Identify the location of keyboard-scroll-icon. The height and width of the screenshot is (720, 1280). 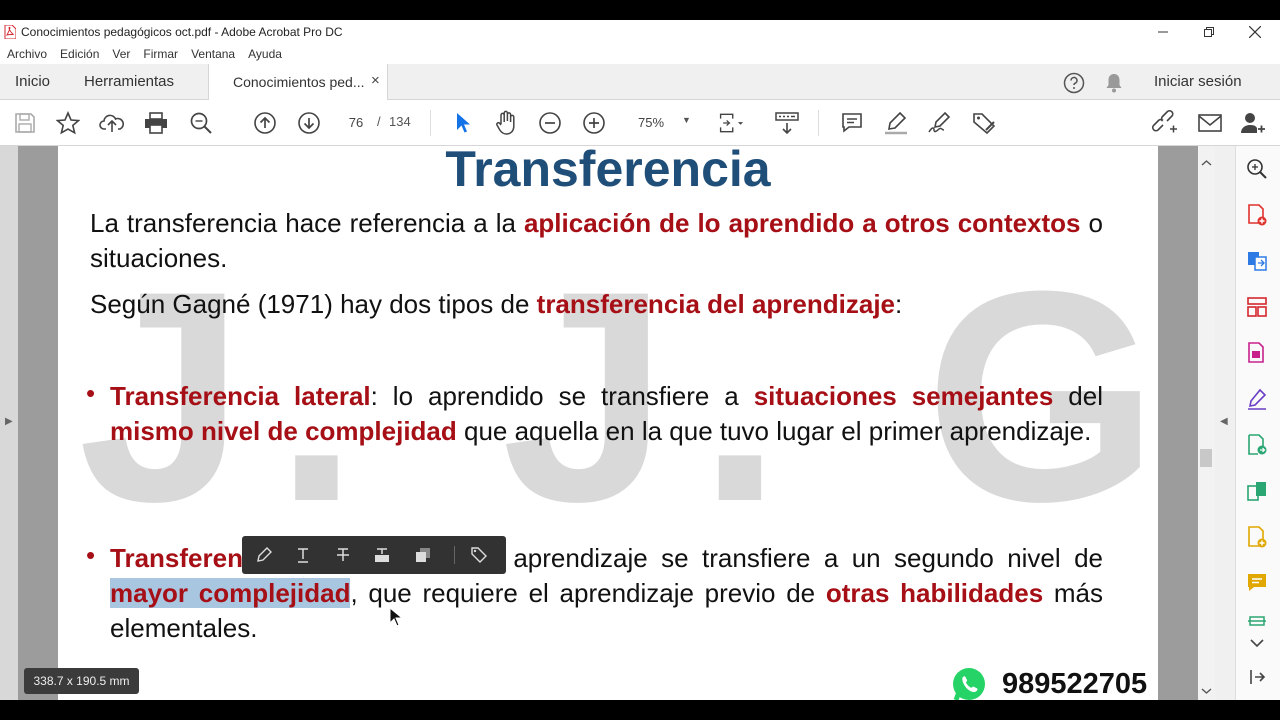
(787, 123).